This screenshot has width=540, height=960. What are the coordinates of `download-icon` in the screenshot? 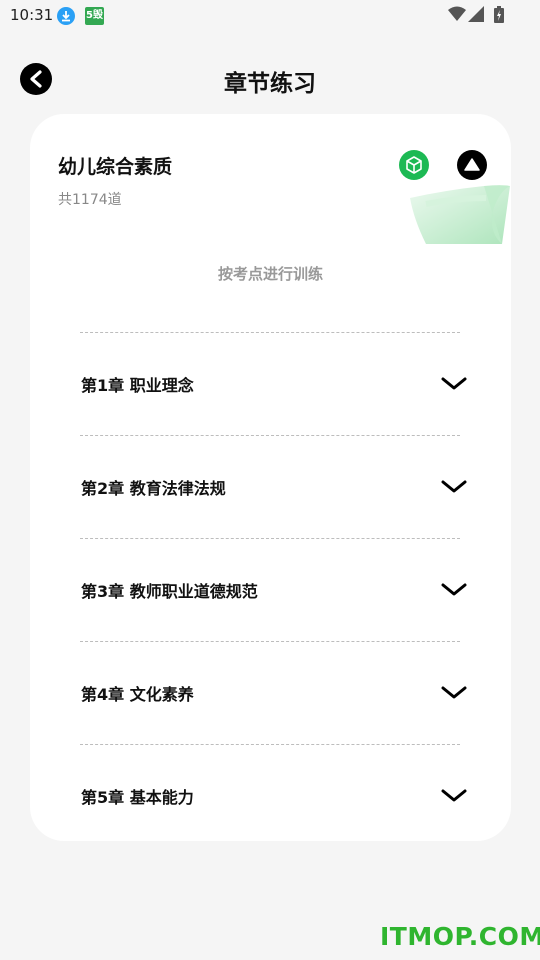 It's located at (66, 16).